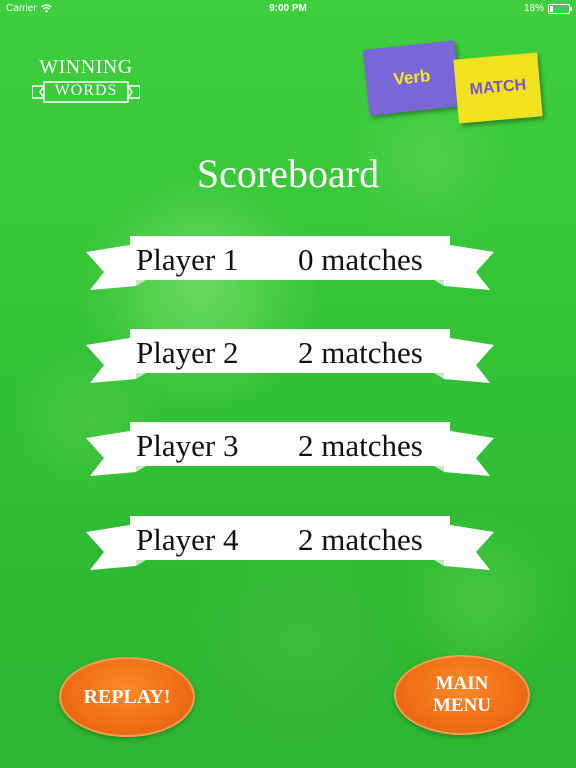 This screenshot has width=576, height=768. I want to click on status-right: 18%, so click(547, 8).